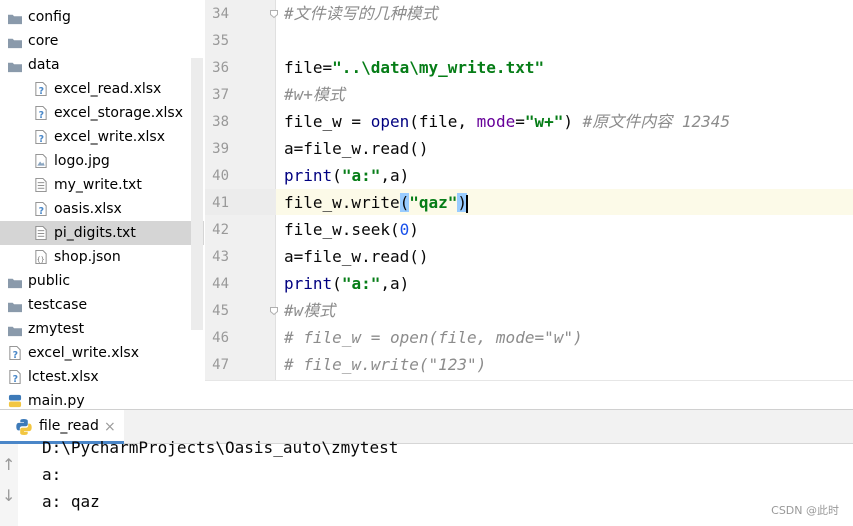 The height and width of the screenshot is (526, 853). I want to click on line-number: 47, so click(220, 365).